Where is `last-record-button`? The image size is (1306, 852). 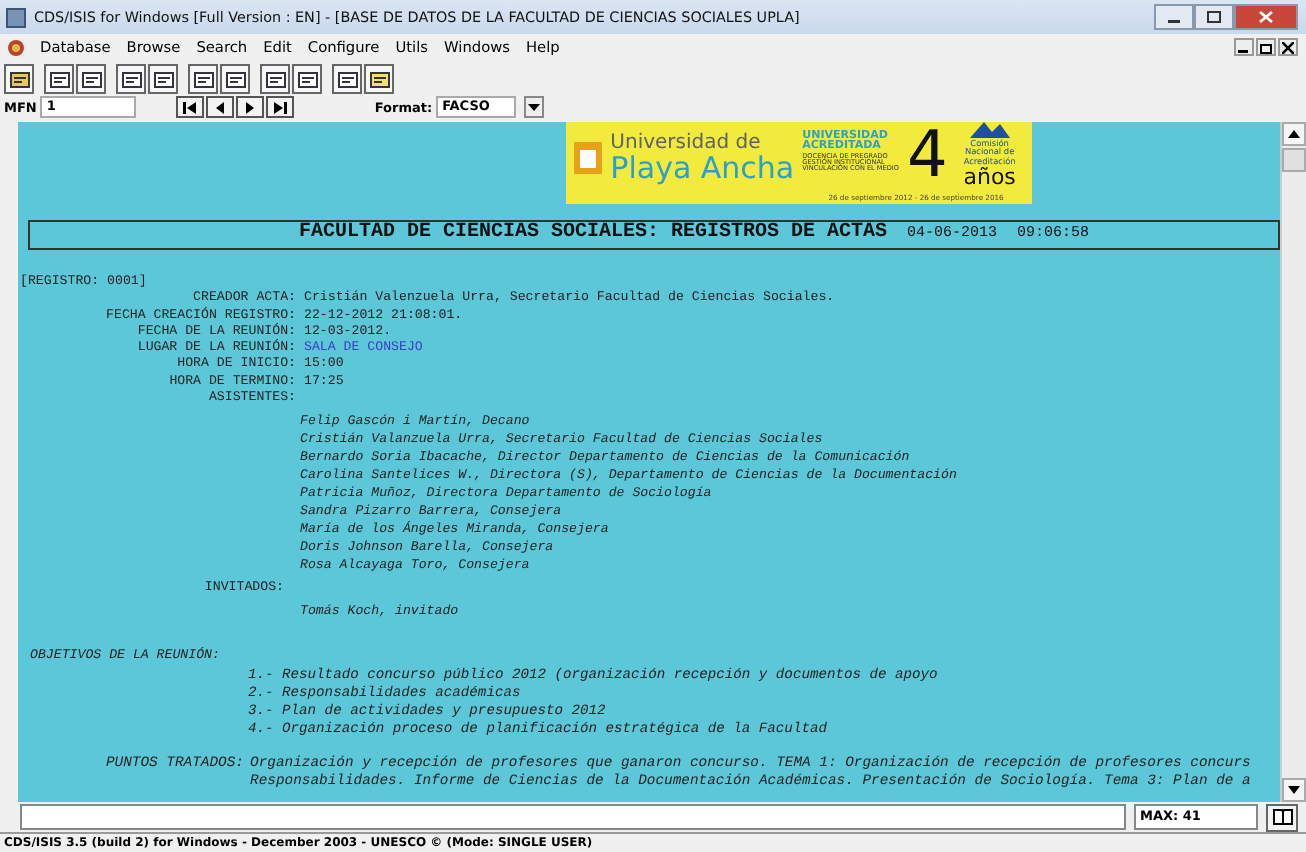
last-record-button is located at coordinates (280, 107).